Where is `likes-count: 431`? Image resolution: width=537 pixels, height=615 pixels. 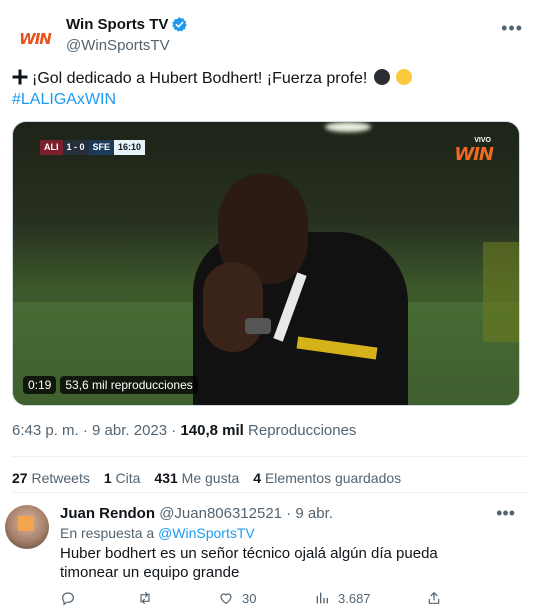
likes-count: 431 is located at coordinates (166, 478).